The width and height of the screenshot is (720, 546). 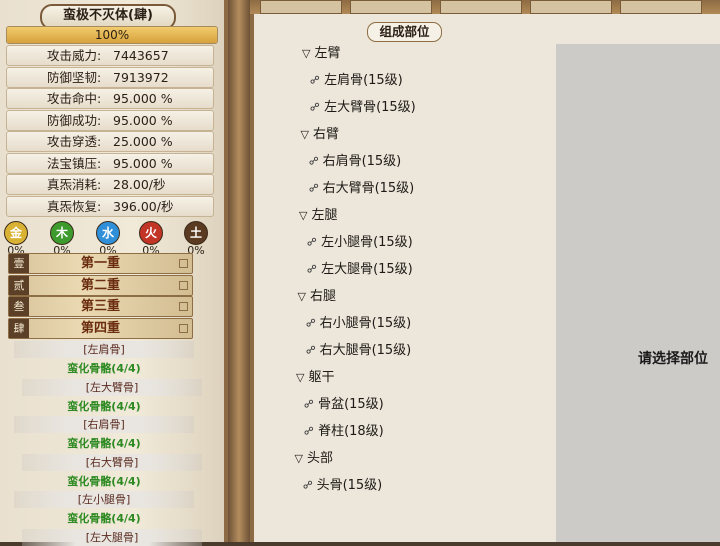 I want to click on tree-item: ⚯右大腿骨(15级), so click(x=357, y=348).